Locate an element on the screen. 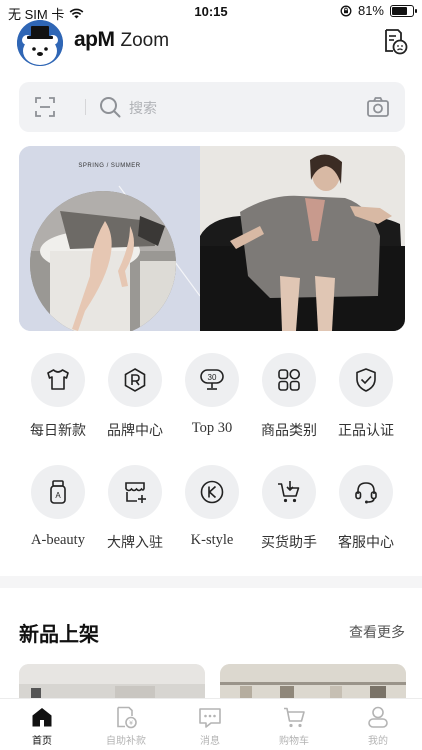  orientation-lock-icon is located at coordinates (346, 10).